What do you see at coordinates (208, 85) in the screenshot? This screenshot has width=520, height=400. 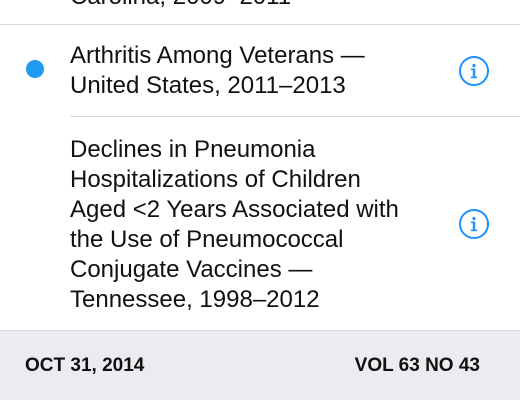 I see `article-title-line: United States, 2011–2013` at bounding box center [208, 85].